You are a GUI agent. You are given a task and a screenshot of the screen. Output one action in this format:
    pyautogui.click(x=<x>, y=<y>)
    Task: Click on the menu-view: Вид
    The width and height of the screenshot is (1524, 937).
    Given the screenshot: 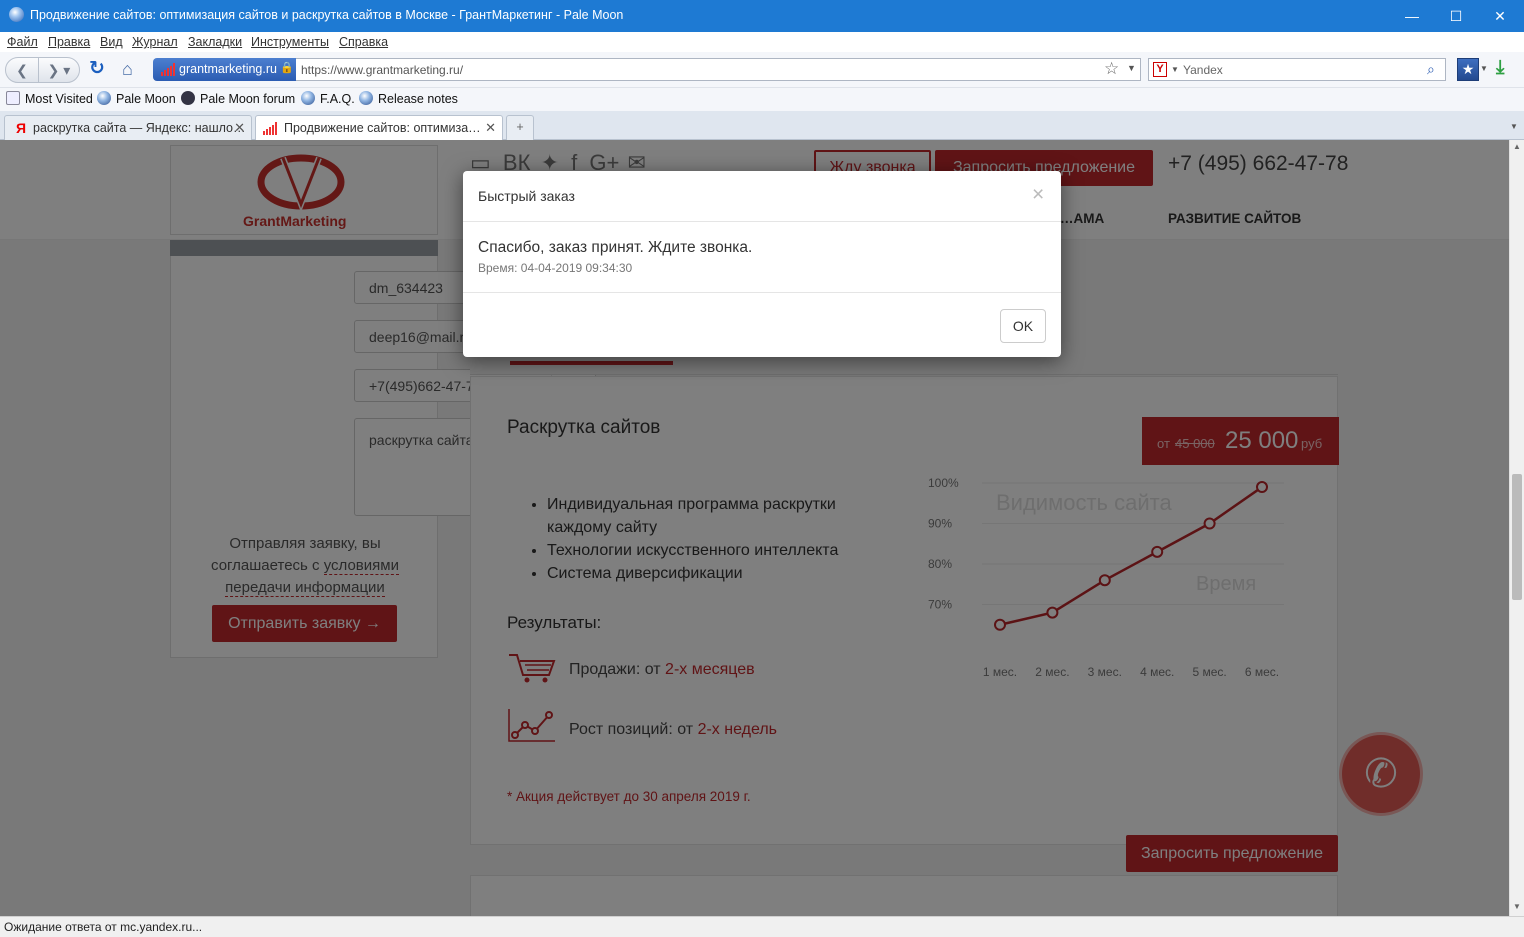 What is the action you would take?
    pyautogui.click(x=111, y=42)
    